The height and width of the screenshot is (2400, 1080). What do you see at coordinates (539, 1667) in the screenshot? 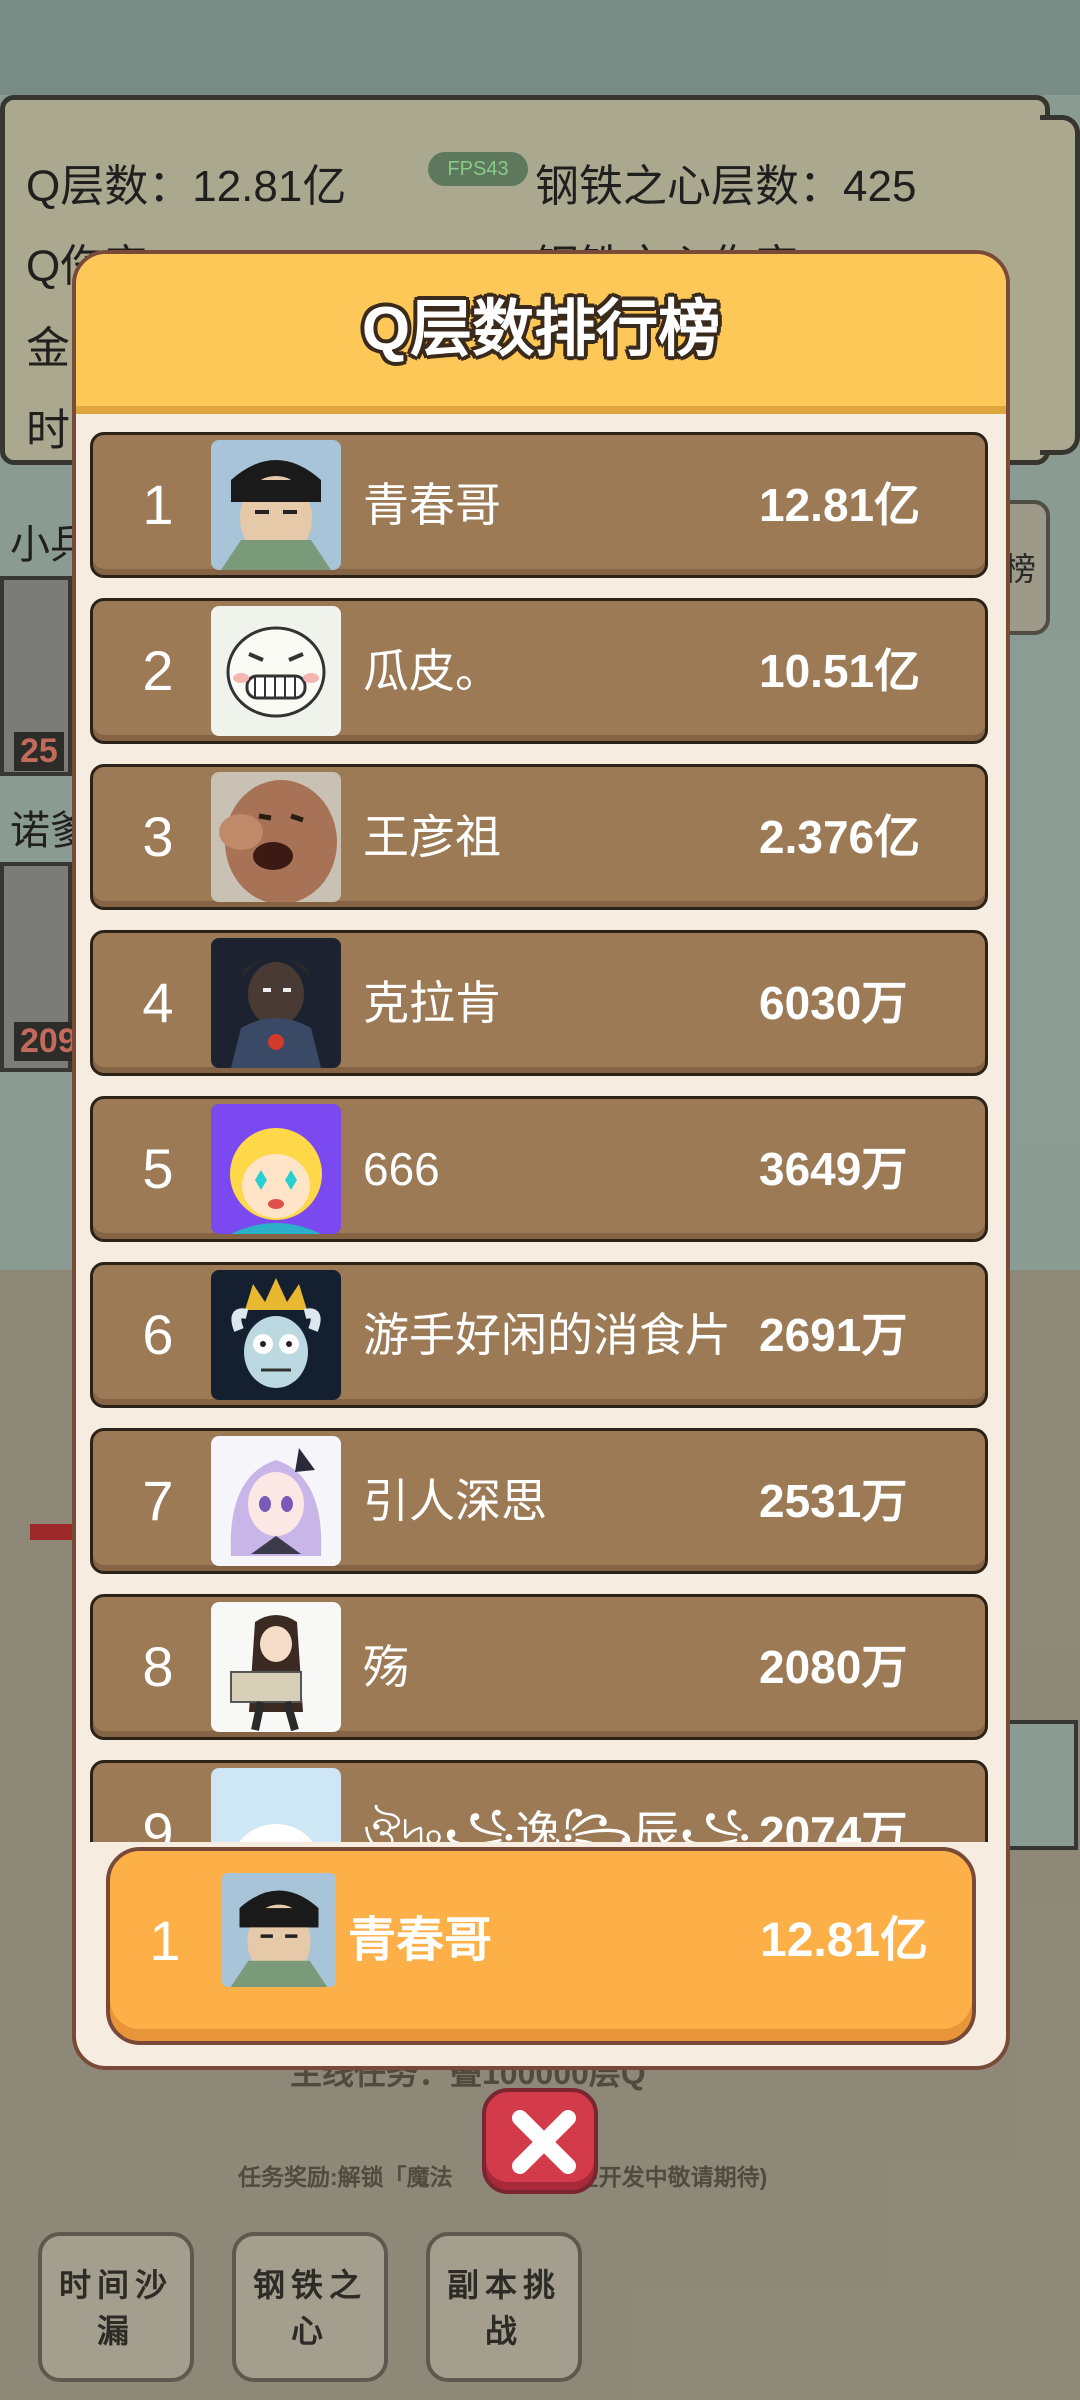
I see `leaderboard-row: 8 殇 2080万` at bounding box center [539, 1667].